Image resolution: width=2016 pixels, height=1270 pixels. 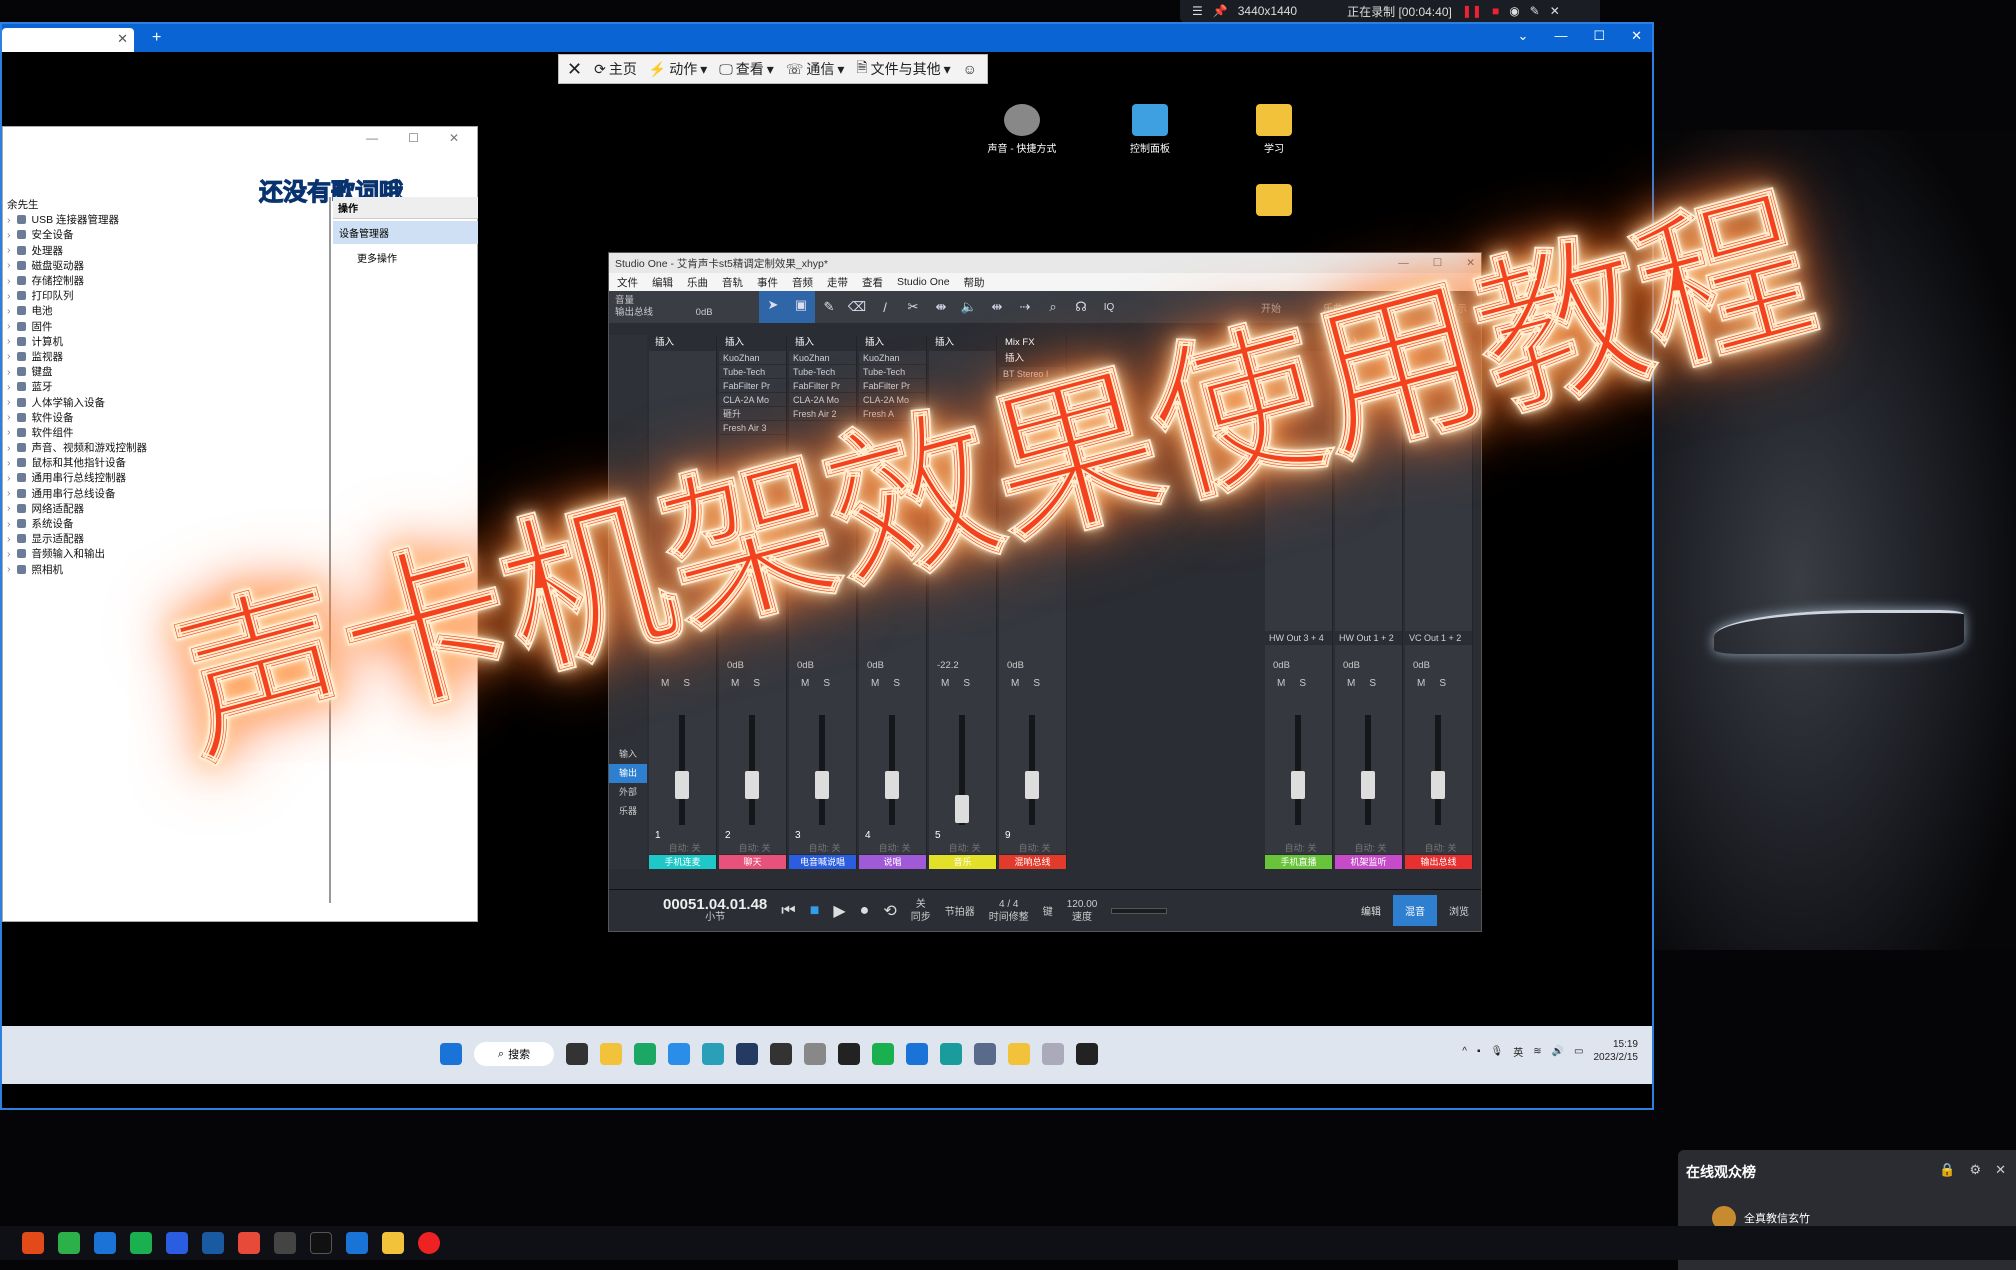 What do you see at coordinates (773, 305) in the screenshot?
I see `arrow-tool-icon: ➤` at bounding box center [773, 305].